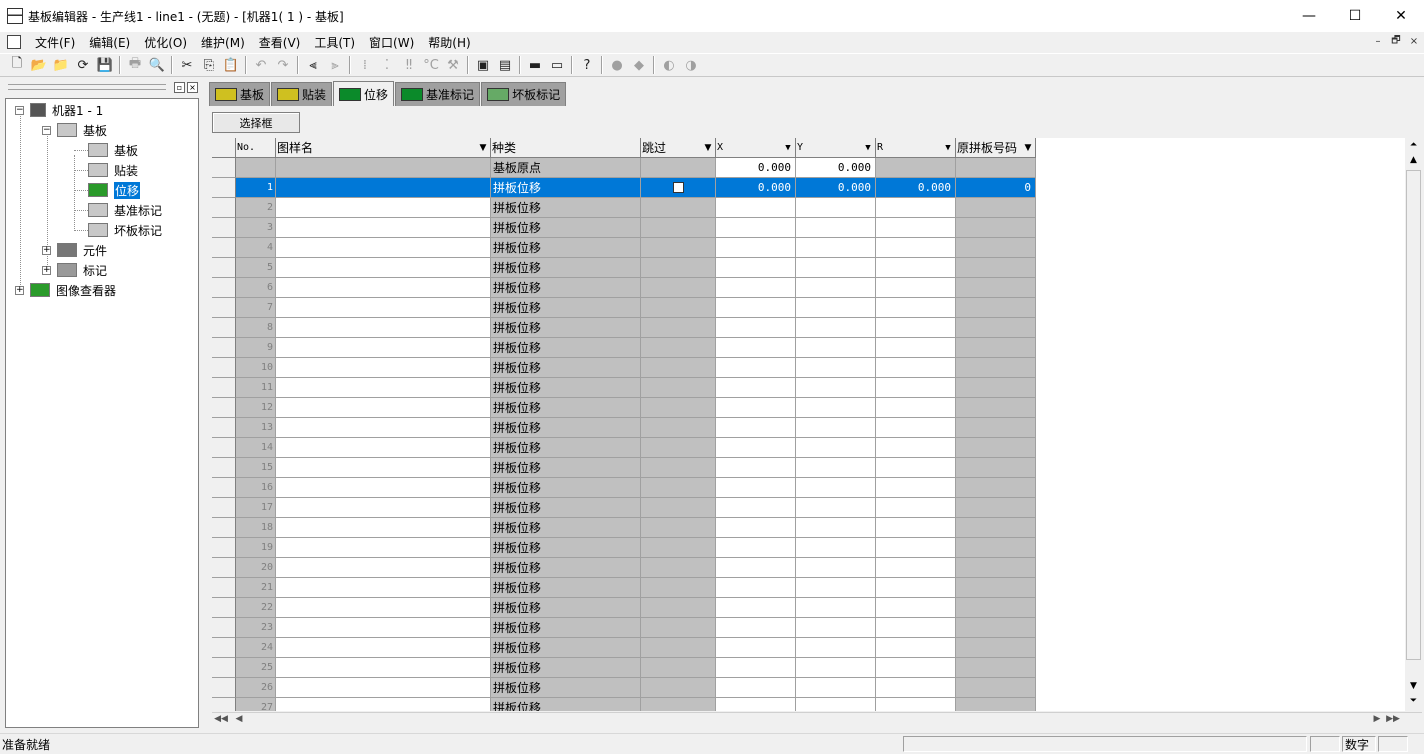 The image size is (1424, 754). What do you see at coordinates (109, 42) in the screenshot?
I see `menu-edit: 编辑(E)` at bounding box center [109, 42].